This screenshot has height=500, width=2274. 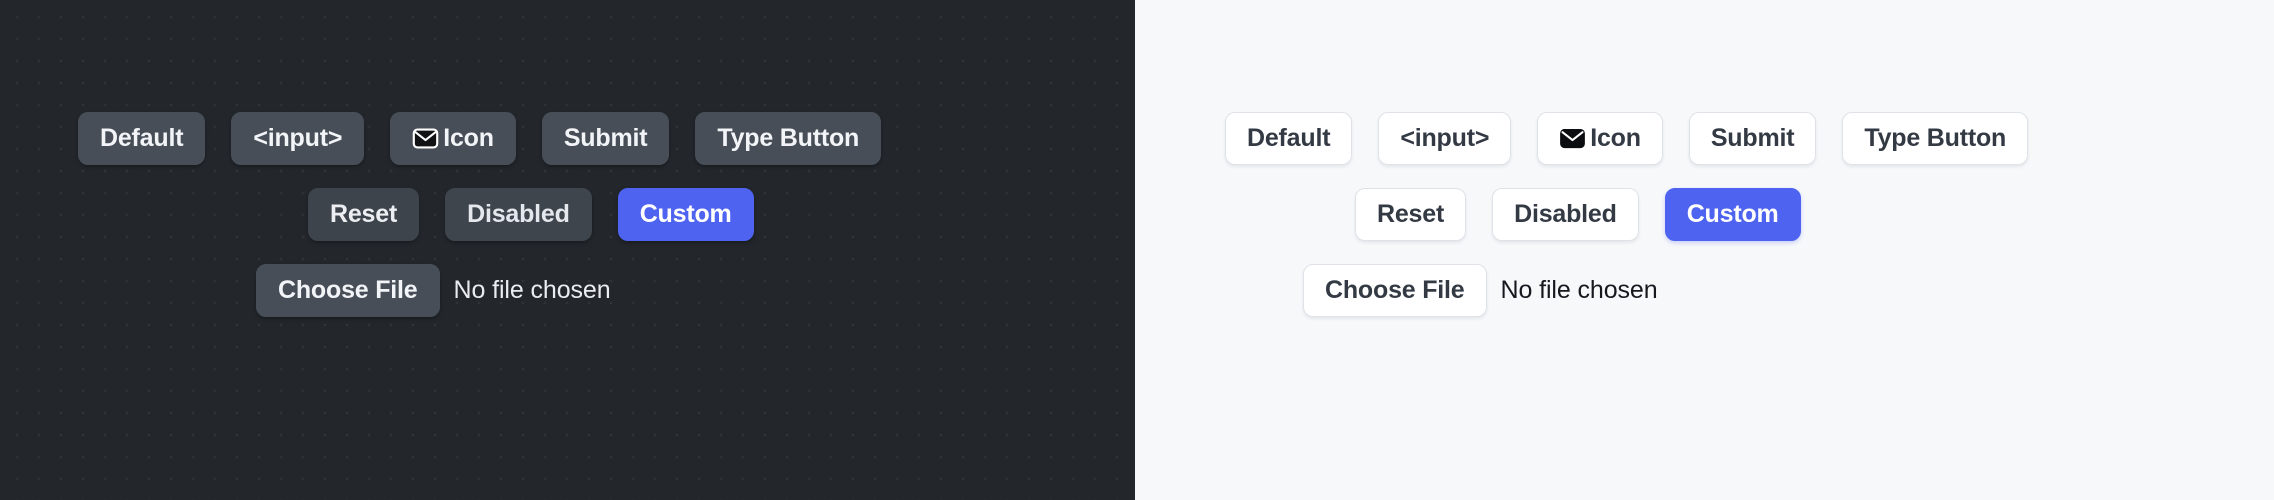 I want to click on light-button-row-1: Default <input> Icon Submit Type Button, so click(x=1749, y=138).